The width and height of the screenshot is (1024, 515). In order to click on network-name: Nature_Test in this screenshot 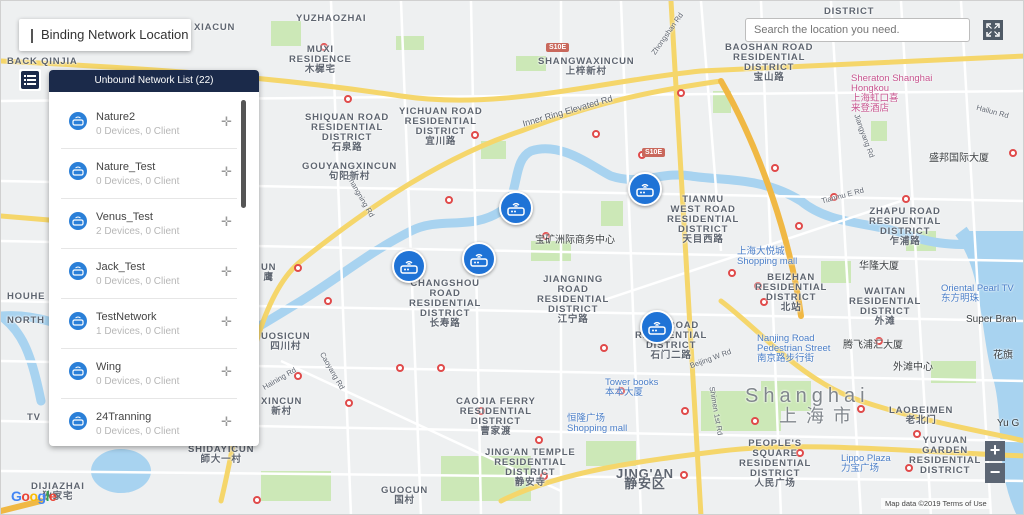, I will do `click(126, 167)`.